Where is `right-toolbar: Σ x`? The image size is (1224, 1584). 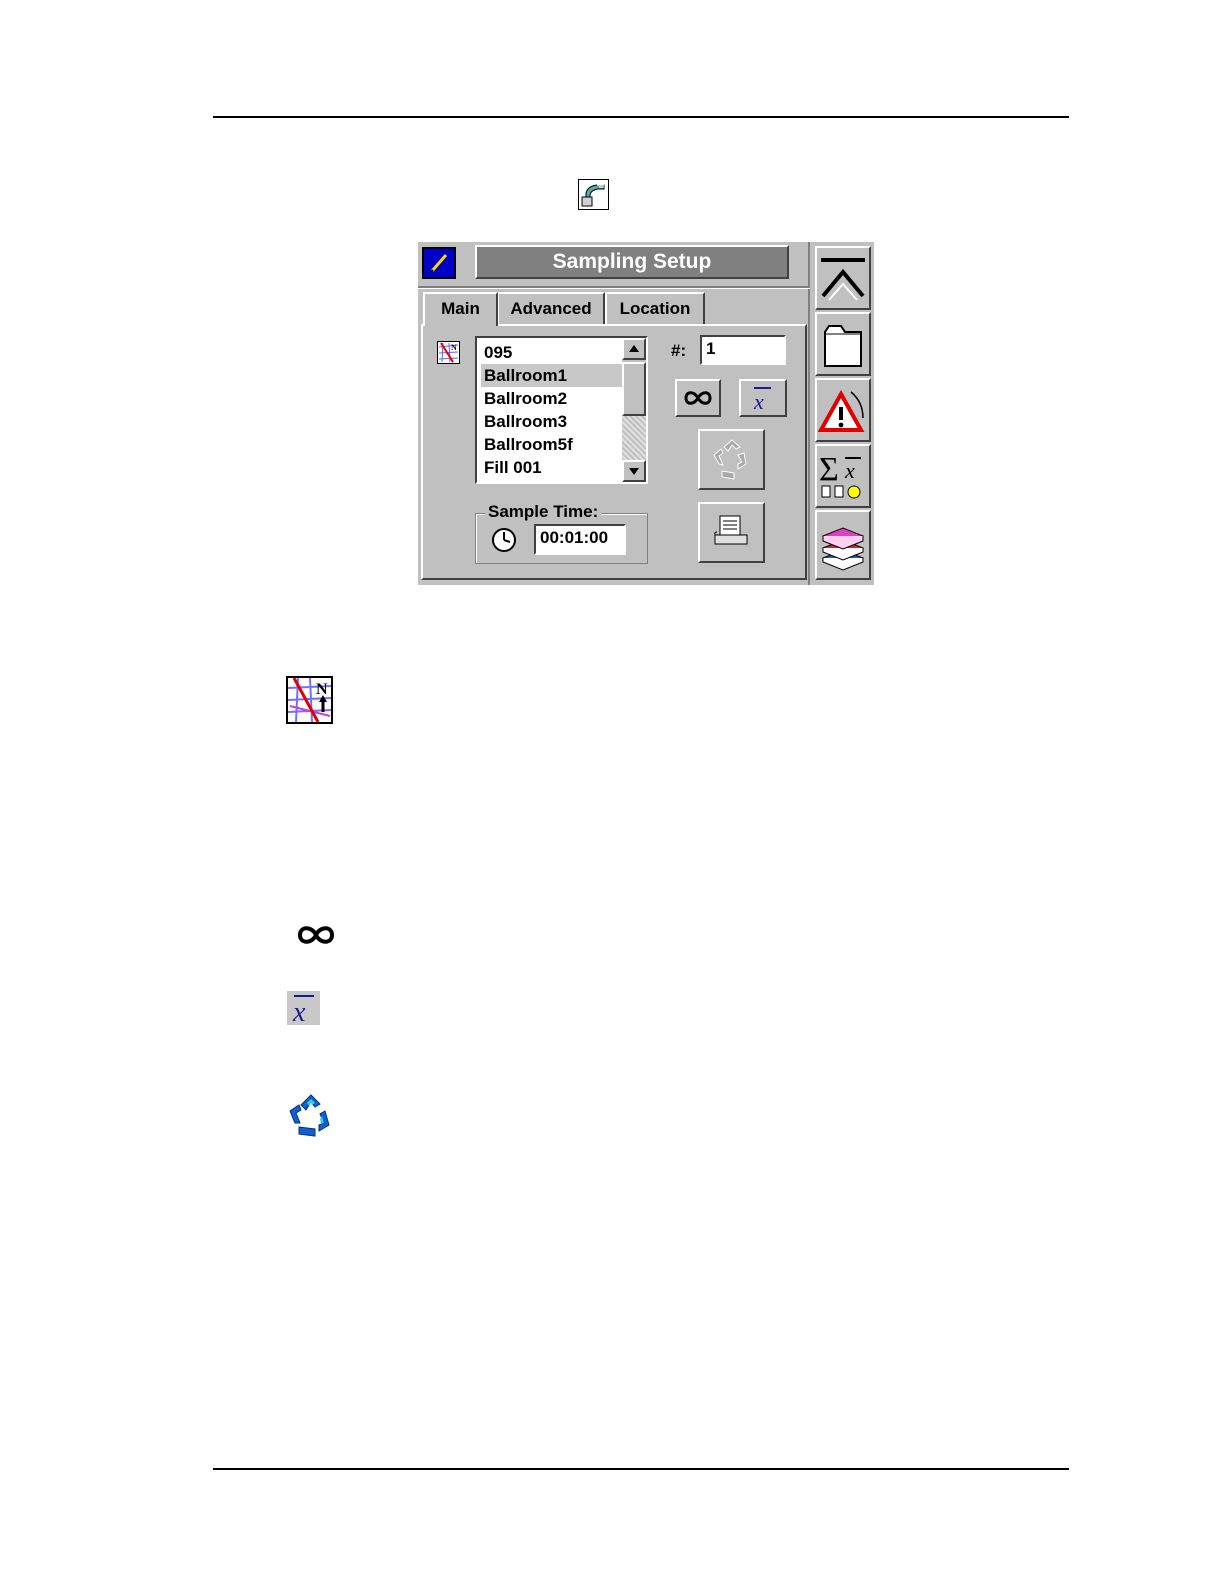
right-toolbar: Σ x is located at coordinates (843, 413).